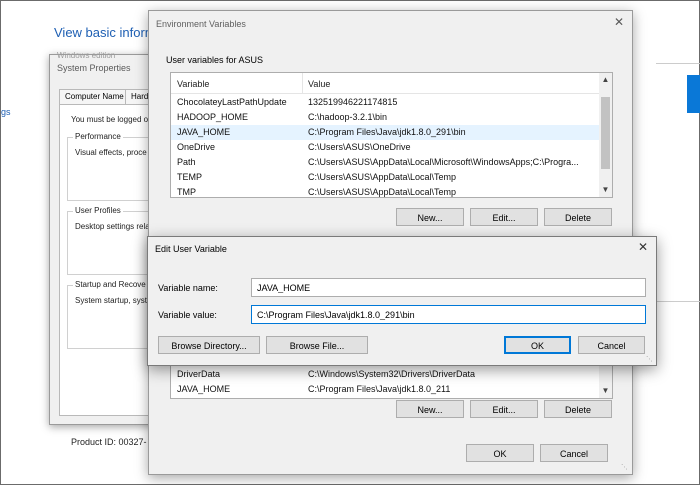  I want to click on user-profiles-label: User Profiles, so click(98, 210).